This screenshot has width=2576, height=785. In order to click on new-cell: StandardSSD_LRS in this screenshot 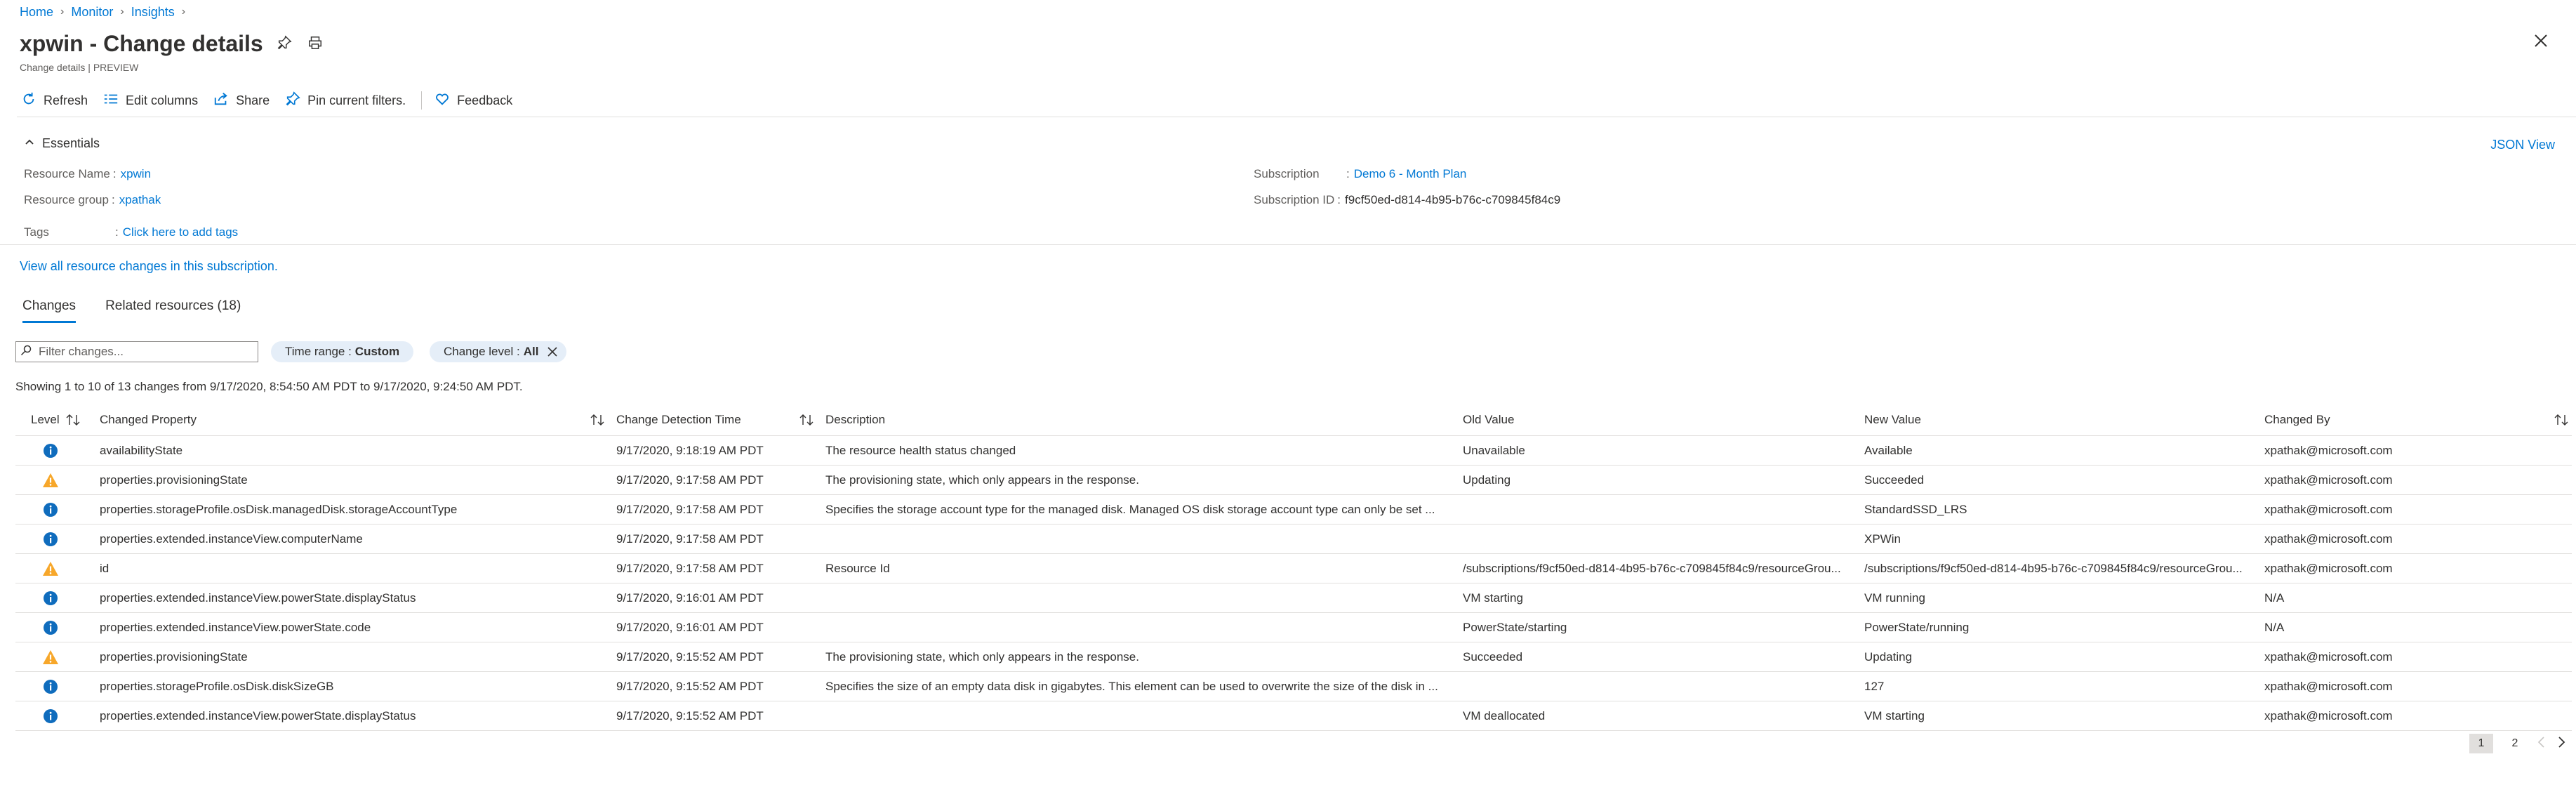, I will do `click(2064, 509)`.